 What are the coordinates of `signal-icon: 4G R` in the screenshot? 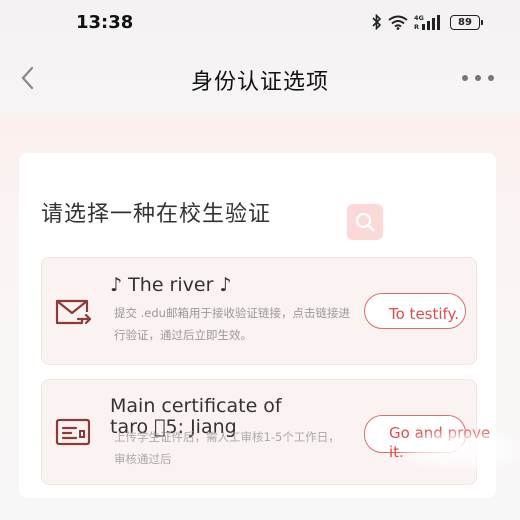 It's located at (429, 22).